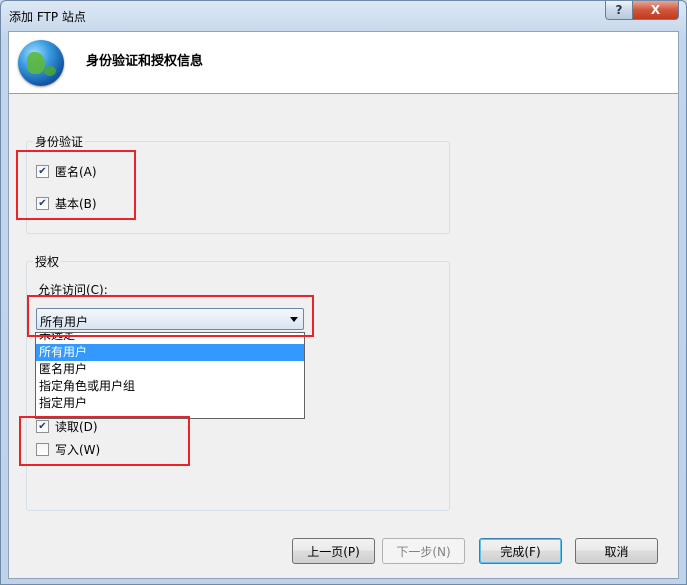 Image resolution: width=687 pixels, height=585 pixels. What do you see at coordinates (104, 441) in the screenshot?
I see `annotation-box-permissions` at bounding box center [104, 441].